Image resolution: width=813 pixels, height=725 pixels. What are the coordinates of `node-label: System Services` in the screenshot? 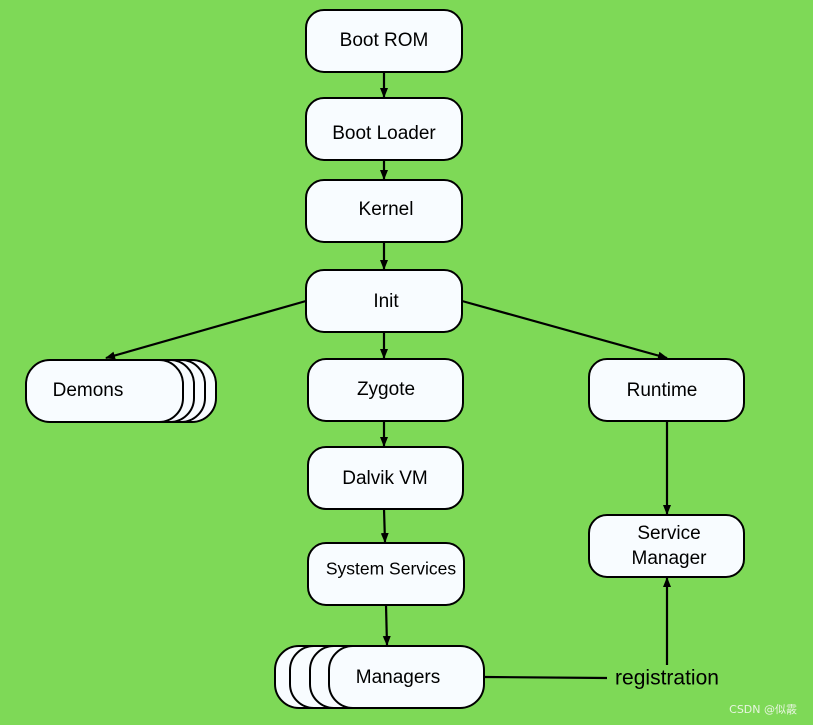 It's located at (391, 569).